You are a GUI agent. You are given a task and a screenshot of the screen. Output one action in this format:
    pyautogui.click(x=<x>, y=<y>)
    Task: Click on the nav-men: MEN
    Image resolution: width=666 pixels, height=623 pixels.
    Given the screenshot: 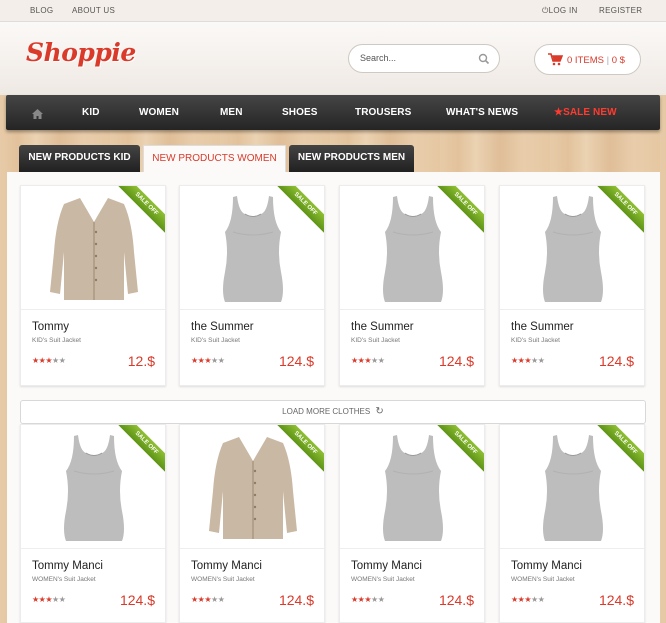 What is the action you would take?
    pyautogui.click(x=231, y=112)
    